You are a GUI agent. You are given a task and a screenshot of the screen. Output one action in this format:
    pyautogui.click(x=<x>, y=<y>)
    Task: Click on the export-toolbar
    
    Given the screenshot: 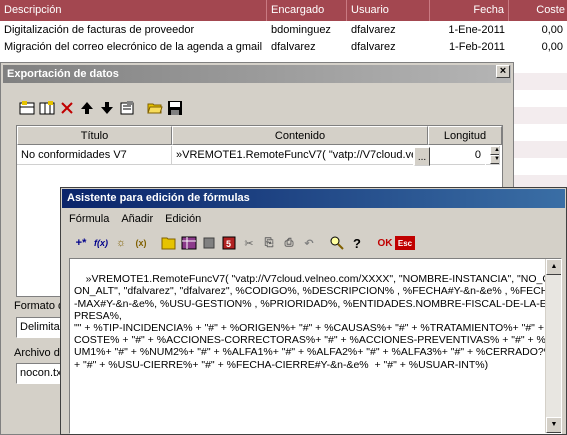 What is the action you would take?
    pyautogui.click(x=101, y=109)
    